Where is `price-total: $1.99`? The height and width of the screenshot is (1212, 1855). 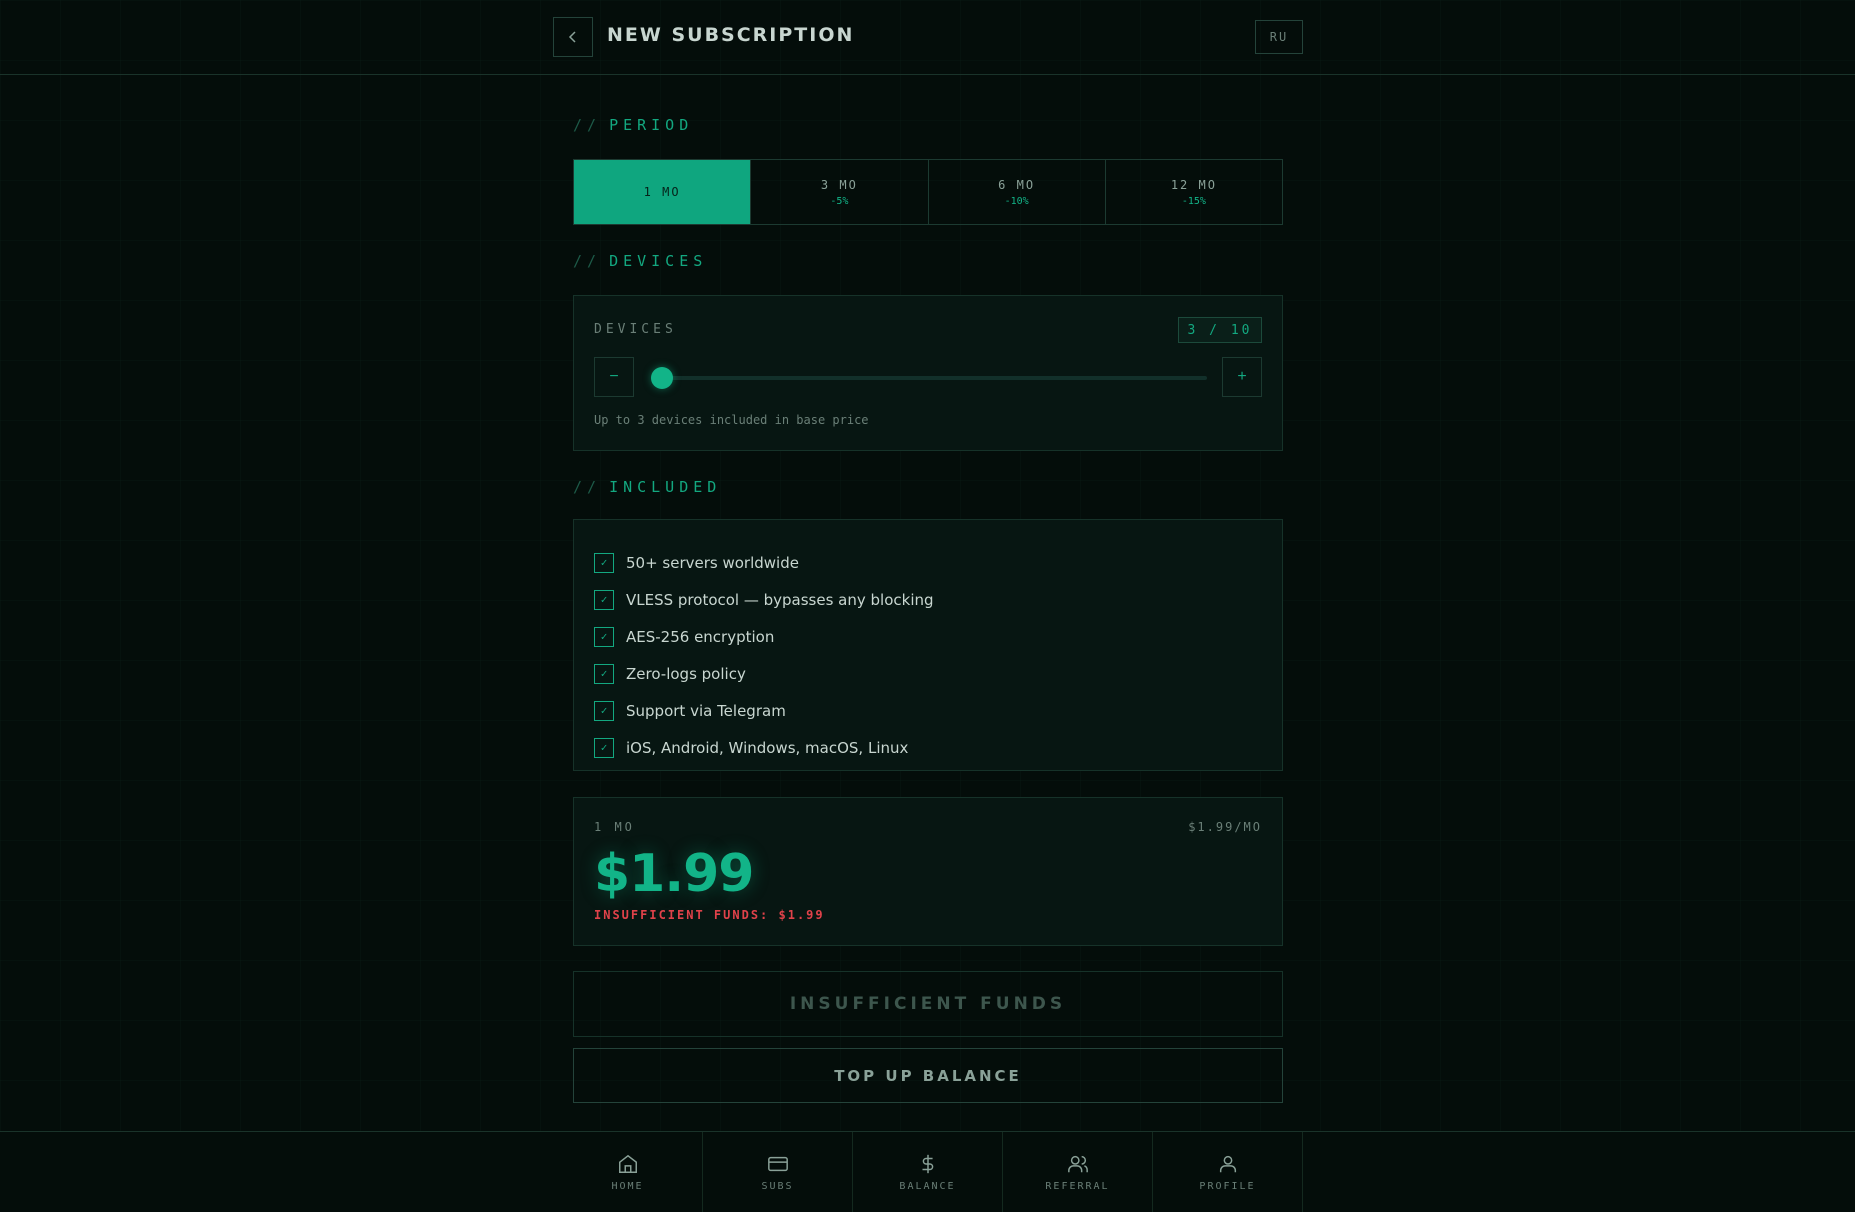
price-total: $1.99 is located at coordinates (674, 874).